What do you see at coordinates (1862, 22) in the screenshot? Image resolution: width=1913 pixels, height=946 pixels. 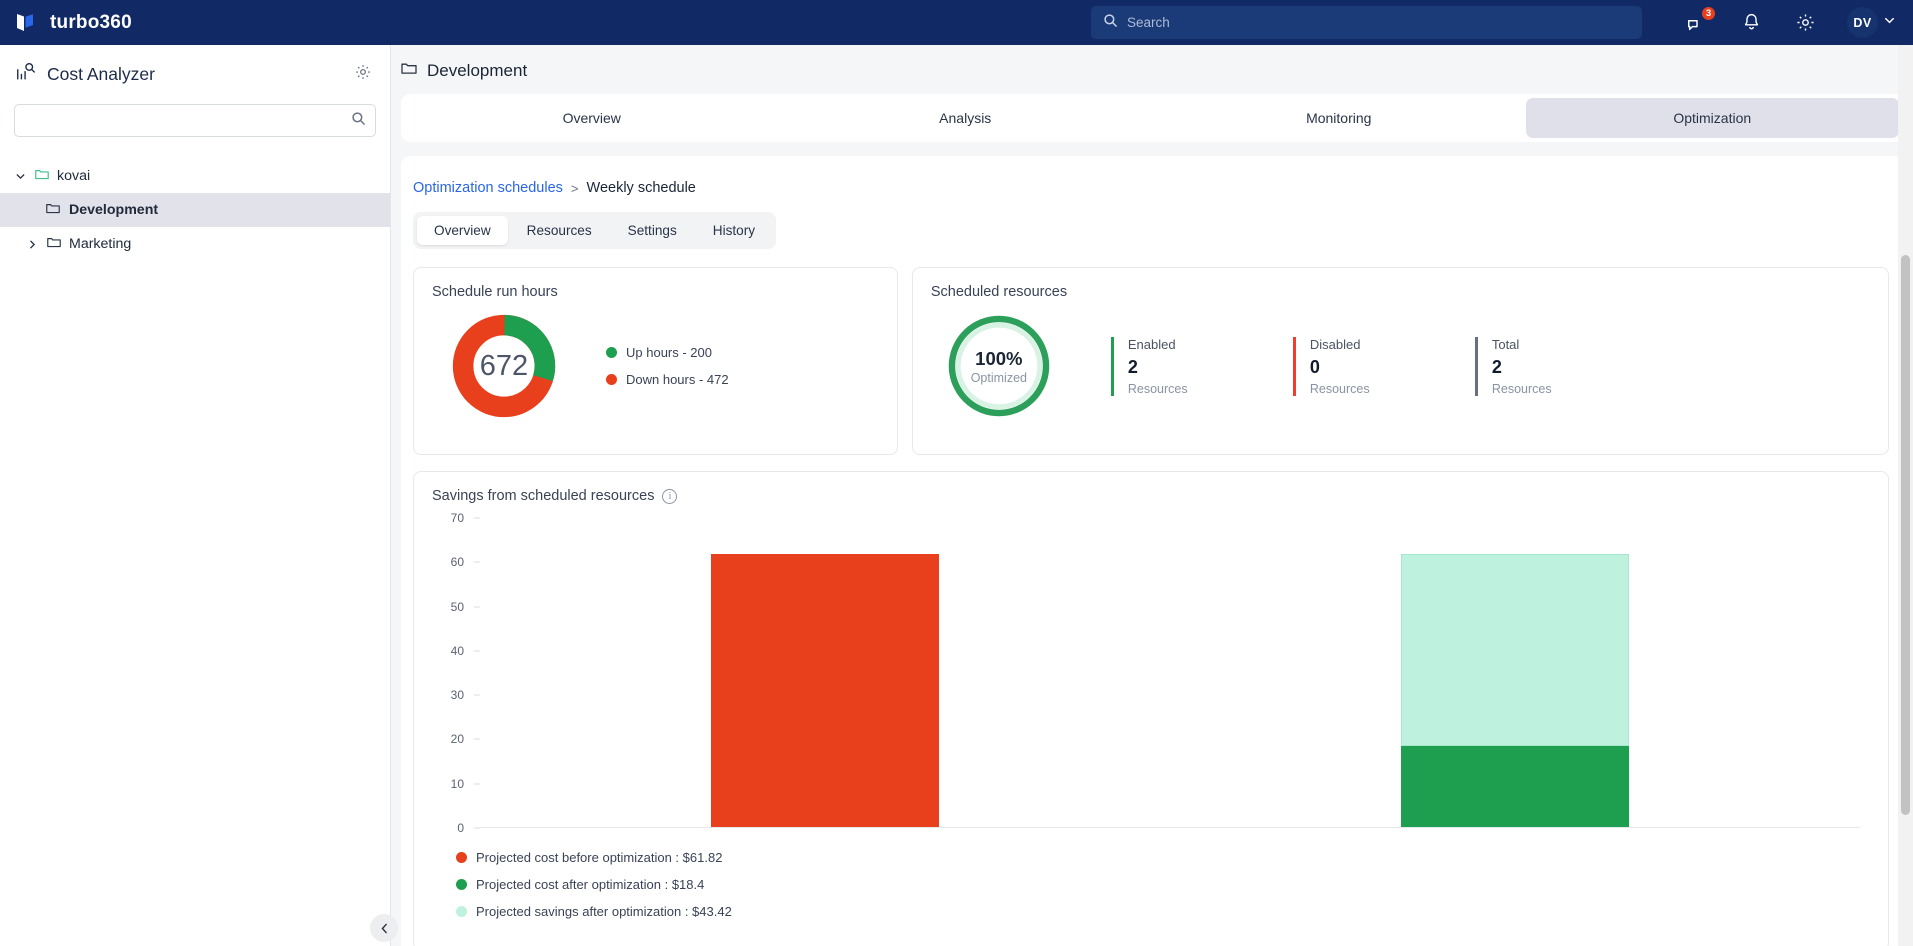 I see `avatar: DV` at bounding box center [1862, 22].